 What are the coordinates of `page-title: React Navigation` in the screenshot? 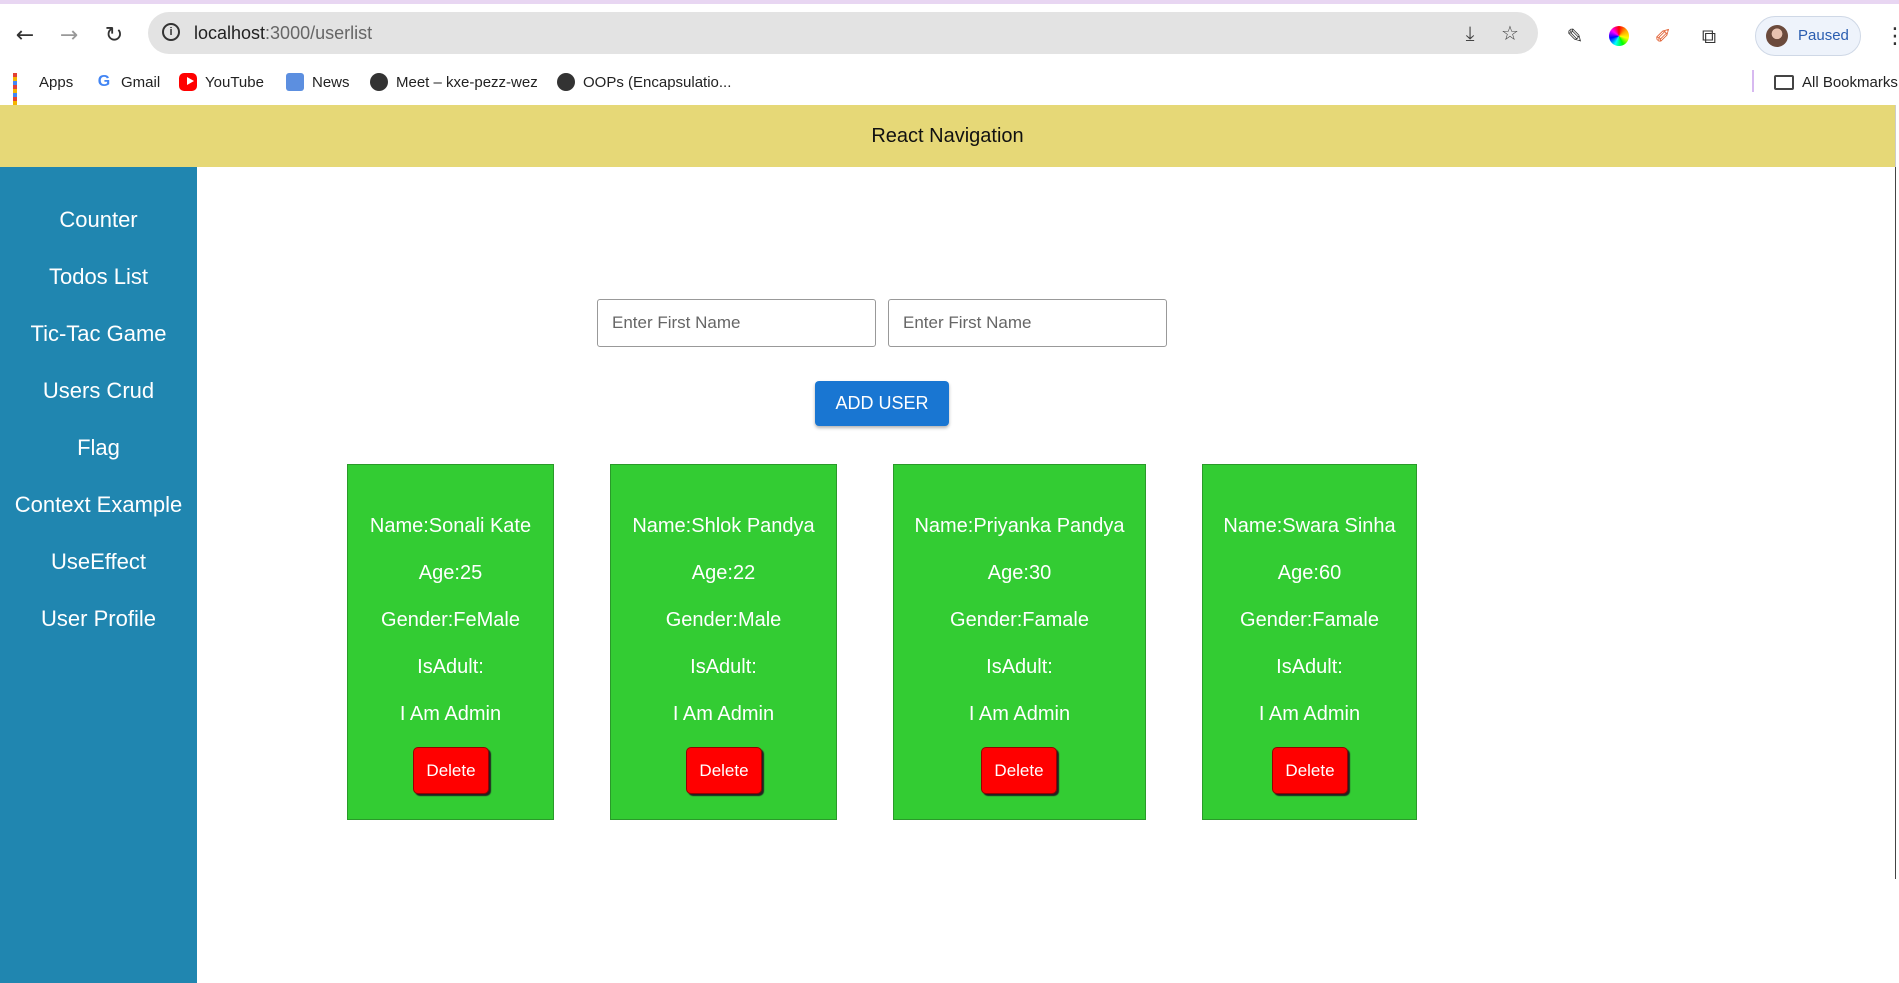 It's located at (947, 136).